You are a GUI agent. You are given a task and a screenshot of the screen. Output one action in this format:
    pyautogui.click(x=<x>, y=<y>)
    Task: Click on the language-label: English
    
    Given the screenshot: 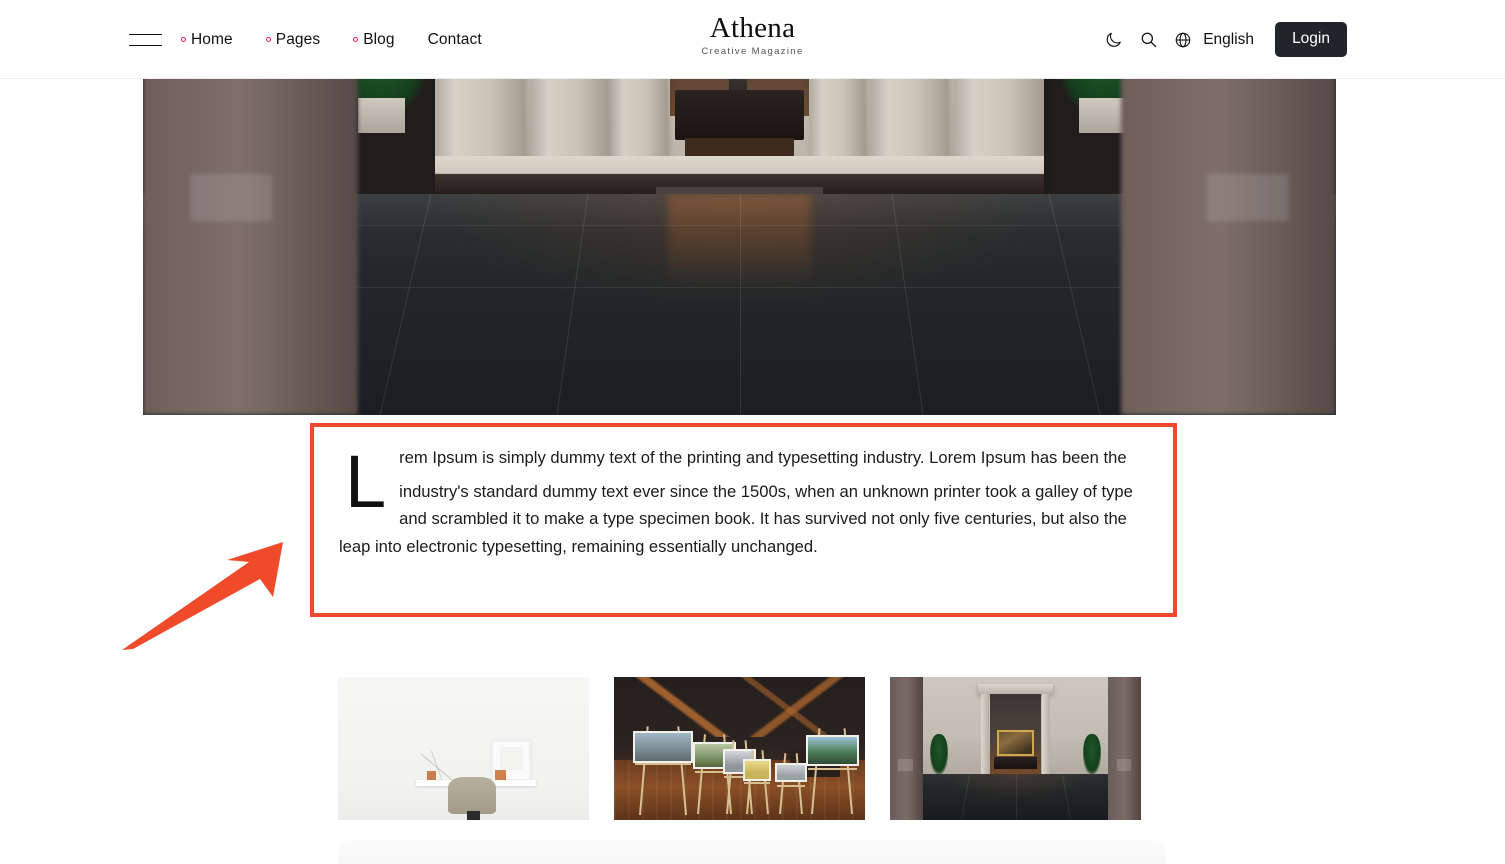 What is the action you would take?
    pyautogui.click(x=1229, y=39)
    